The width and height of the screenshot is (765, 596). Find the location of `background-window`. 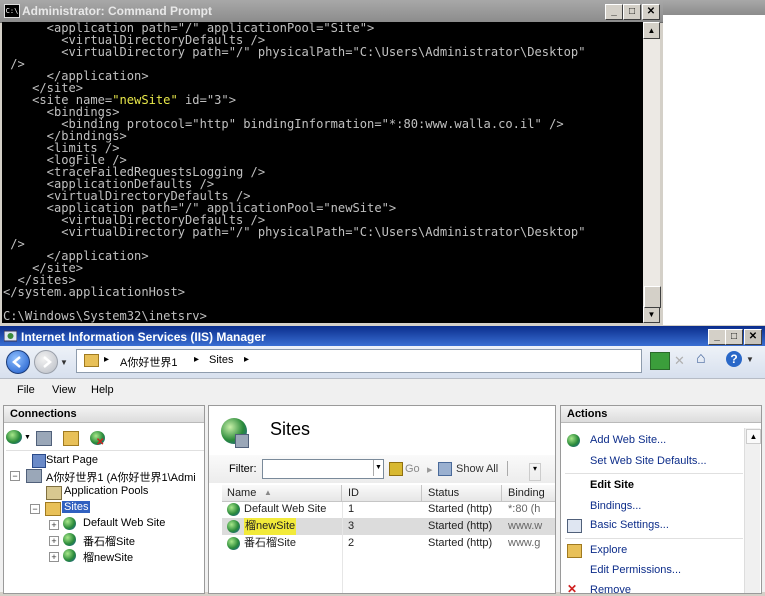

background-window is located at coordinates (714, 162).